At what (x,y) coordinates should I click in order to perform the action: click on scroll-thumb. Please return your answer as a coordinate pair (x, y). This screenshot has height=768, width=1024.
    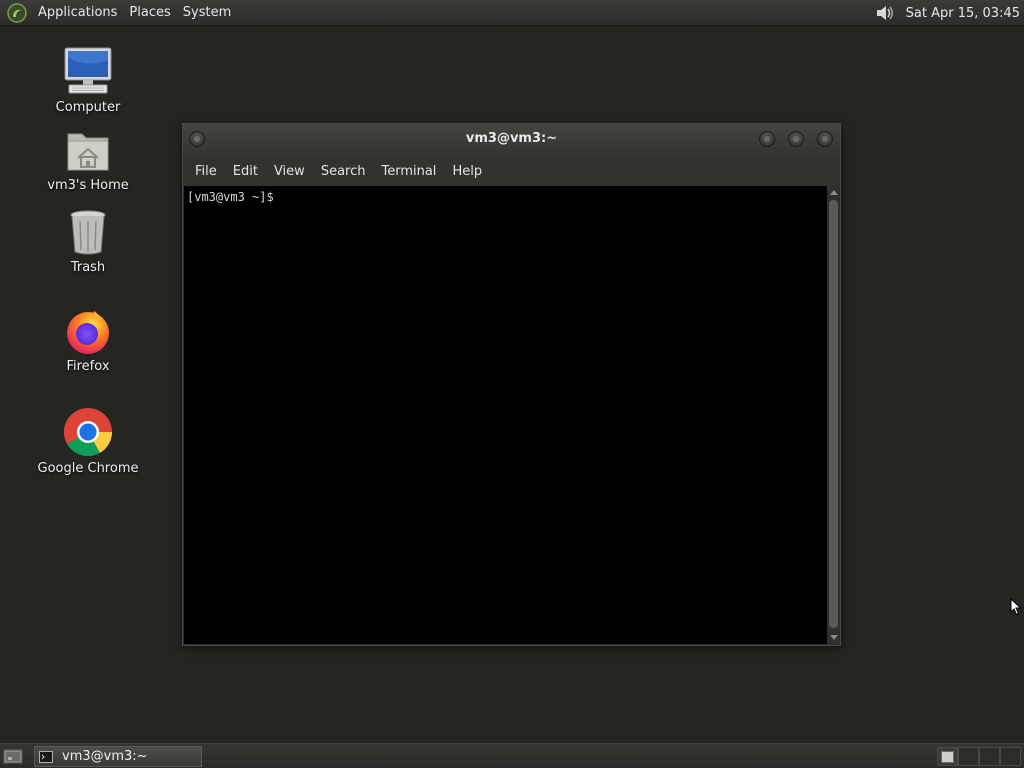
    Looking at the image, I should click on (833, 414).